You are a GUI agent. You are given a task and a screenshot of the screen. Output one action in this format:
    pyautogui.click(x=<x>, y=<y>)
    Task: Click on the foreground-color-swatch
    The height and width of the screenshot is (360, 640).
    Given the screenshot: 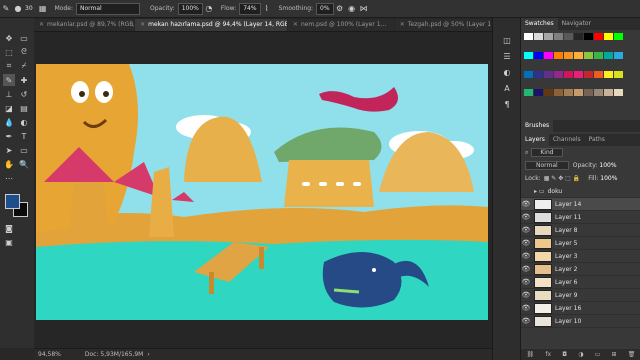 What is the action you would take?
    pyautogui.click(x=12, y=201)
    